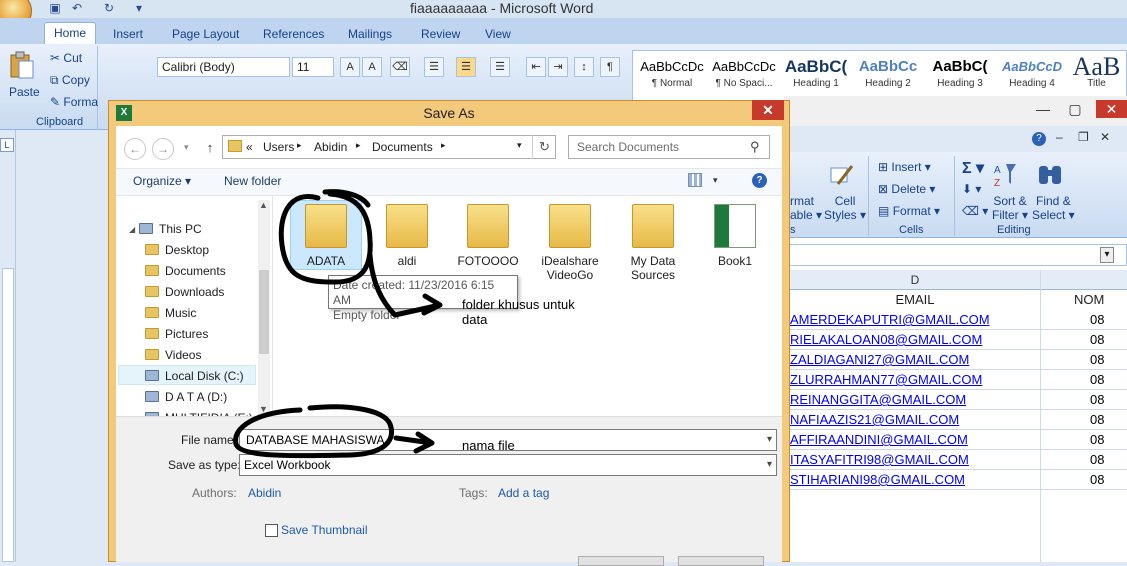 The width and height of the screenshot is (1127, 566). What do you see at coordinates (888, 78) in the screenshot?
I see `style-heading-2: AaBbCc Heading 2` at bounding box center [888, 78].